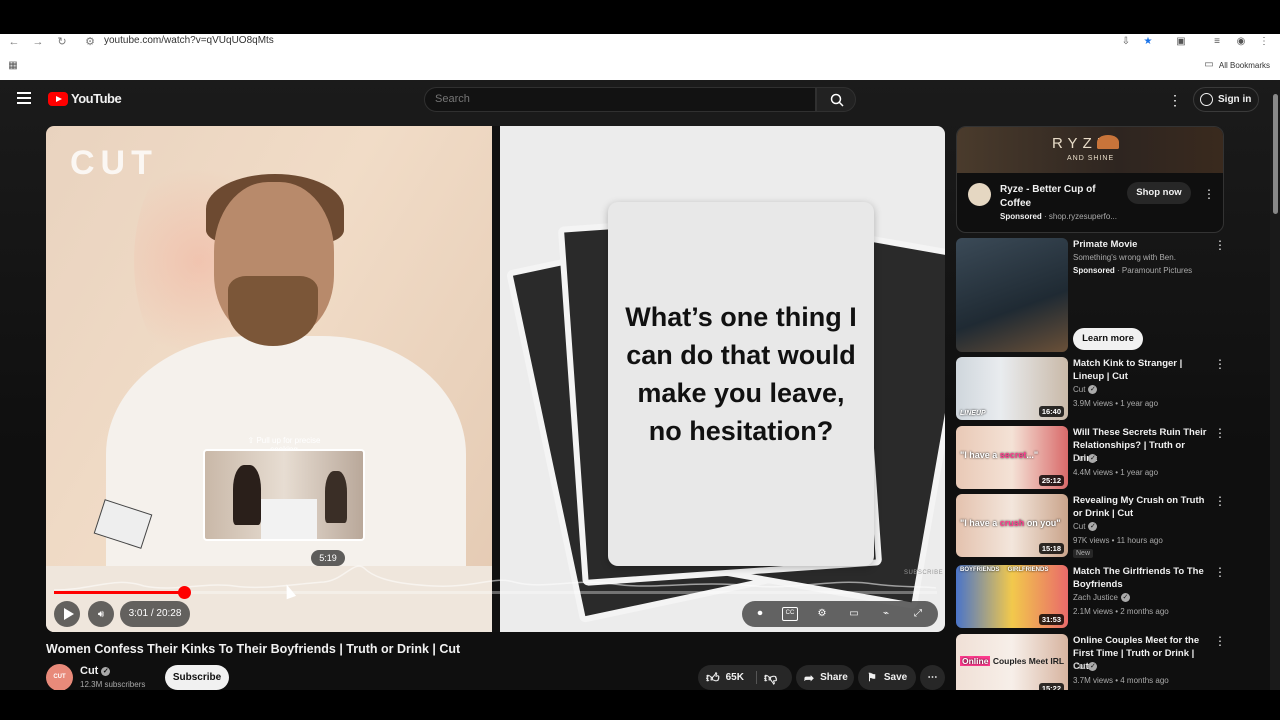 This screenshot has height=720, width=1280. I want to click on rec-thumbnail: "I have a crush on you" 15:18, so click(1012, 525).